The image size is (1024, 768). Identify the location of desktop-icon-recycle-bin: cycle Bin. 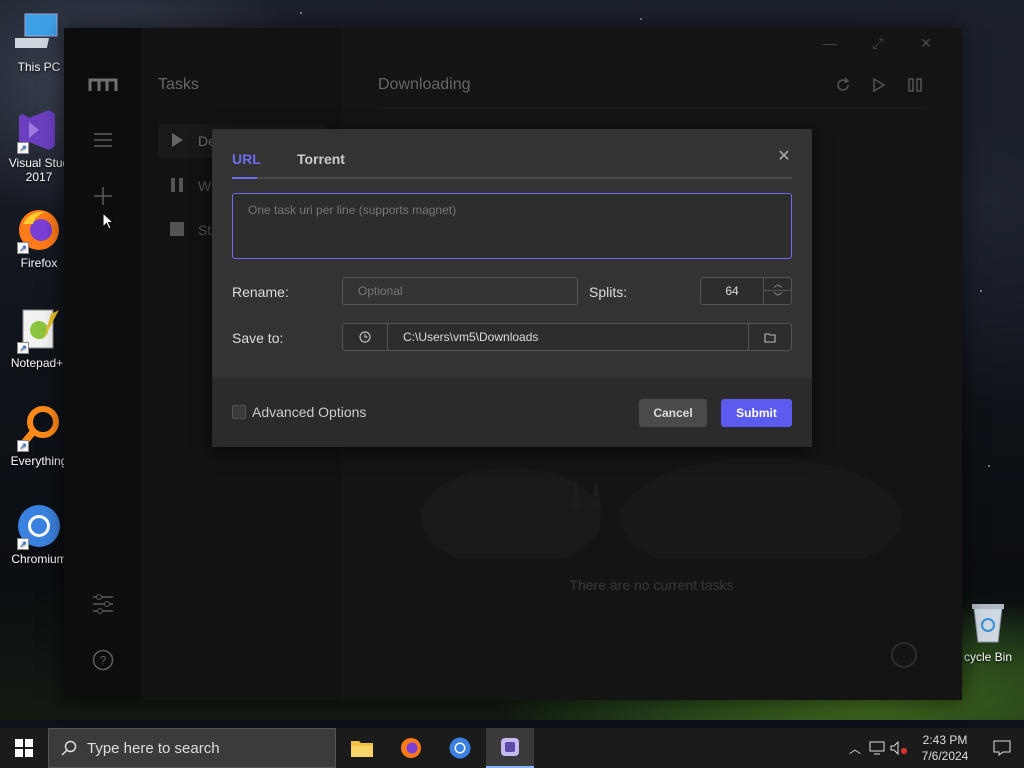
(988, 632).